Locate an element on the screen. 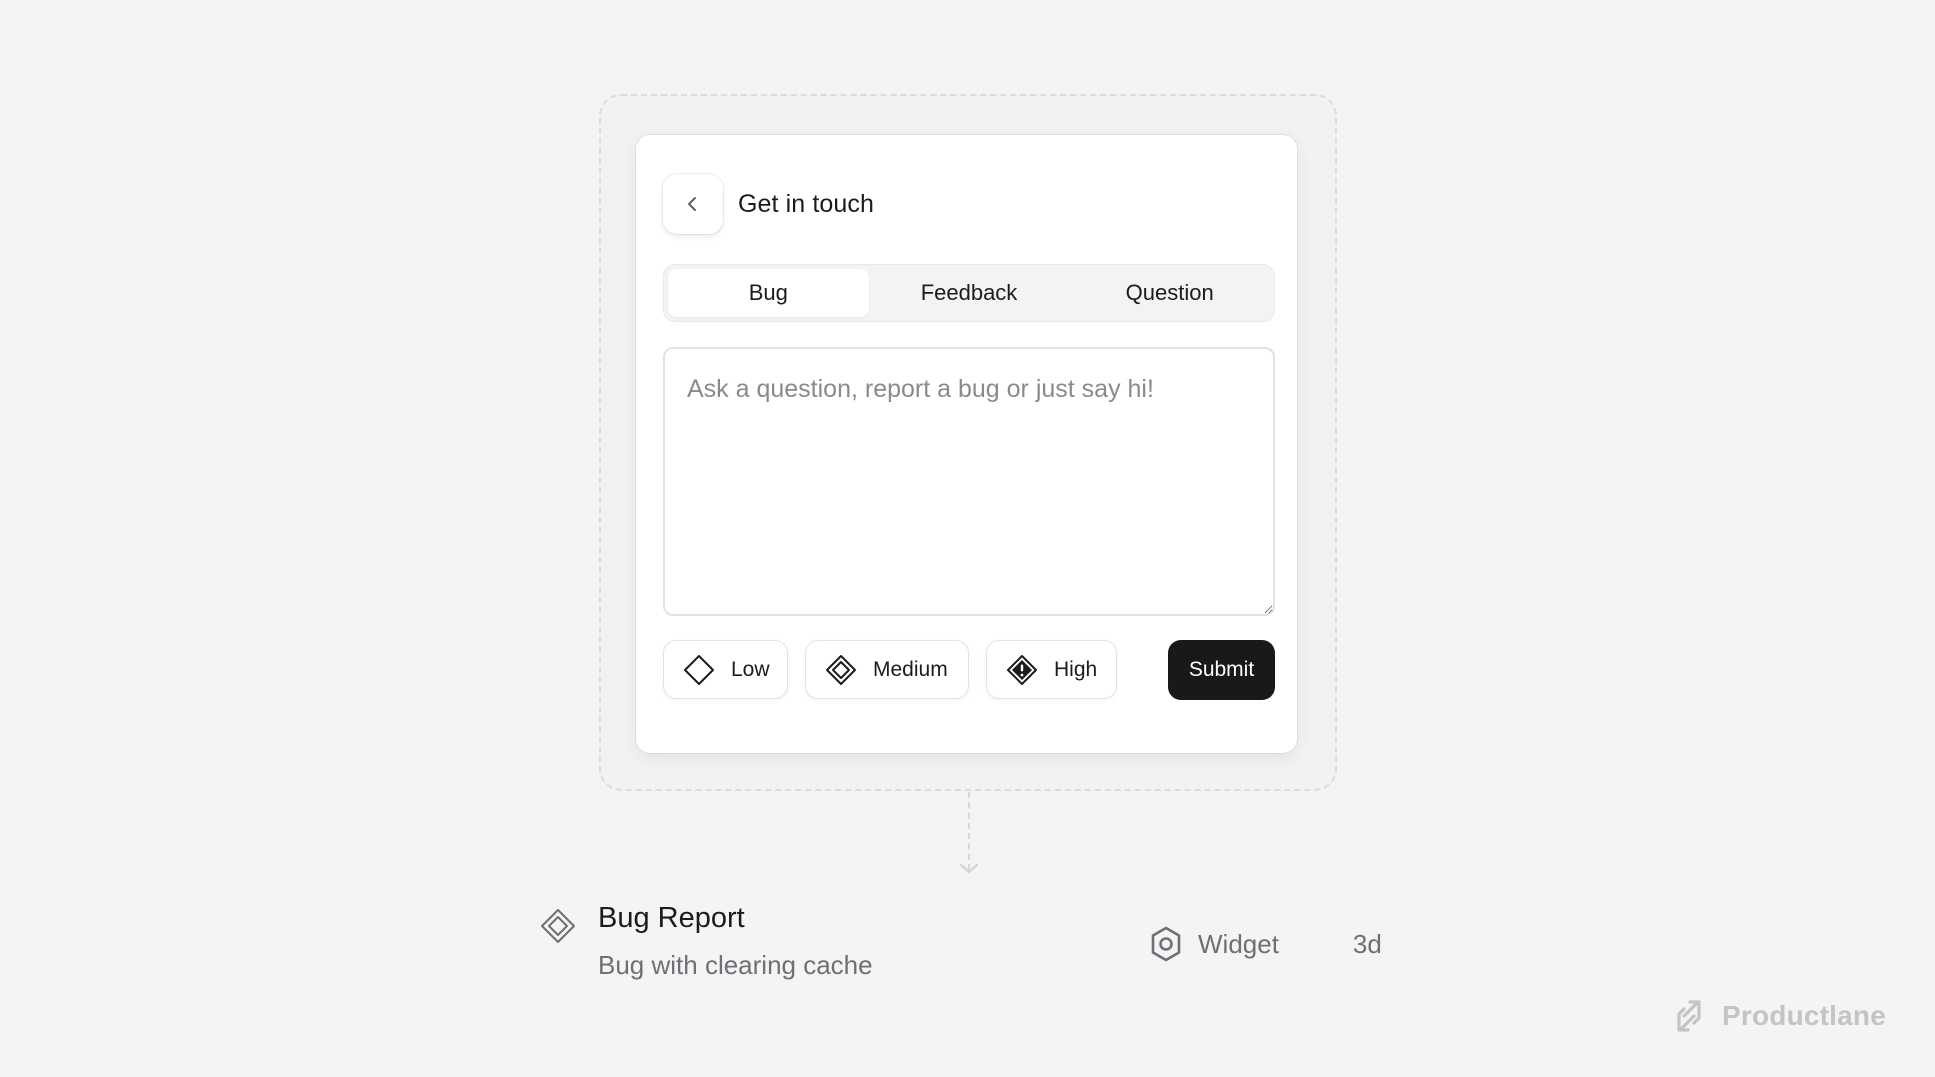  report-age: 3d is located at coordinates (1367, 943).